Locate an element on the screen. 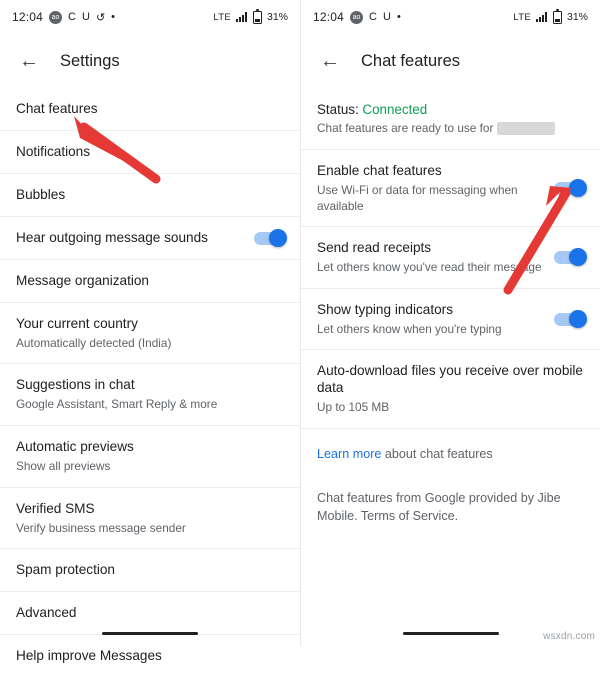  row-title: Chat features is located at coordinates (57, 108).